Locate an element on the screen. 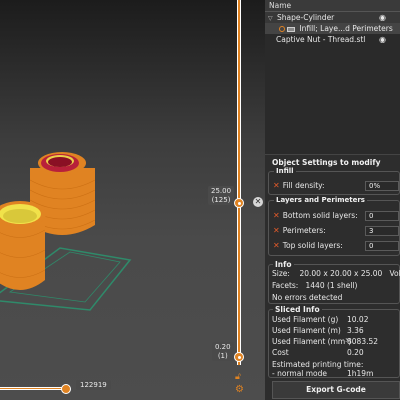  chevron-down-icon: ▽ is located at coordinates (270, 18).